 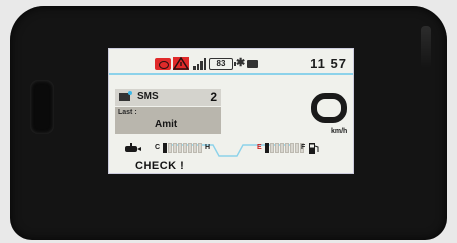 I want to click on temperature-gauge, so click(x=182, y=148).